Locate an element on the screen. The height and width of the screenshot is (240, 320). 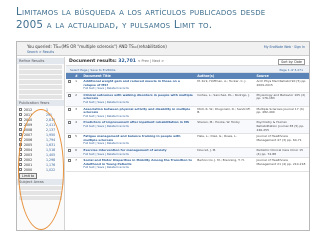
row-authors: M. Kirk, Hoffman, A.; Tucker, C. J. is located at coordinates (225, 86).